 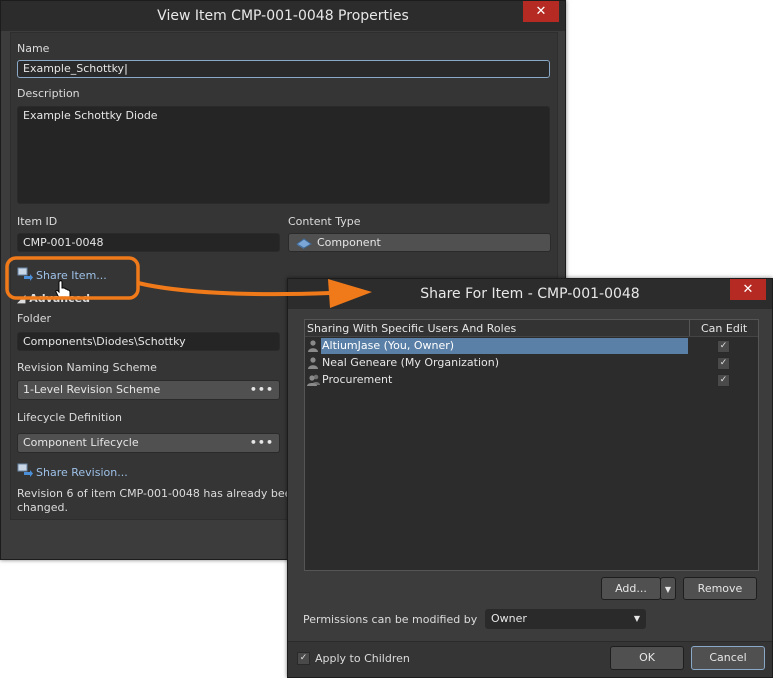 I want to click on description-input: Example Schottky Diode, so click(x=283, y=155).